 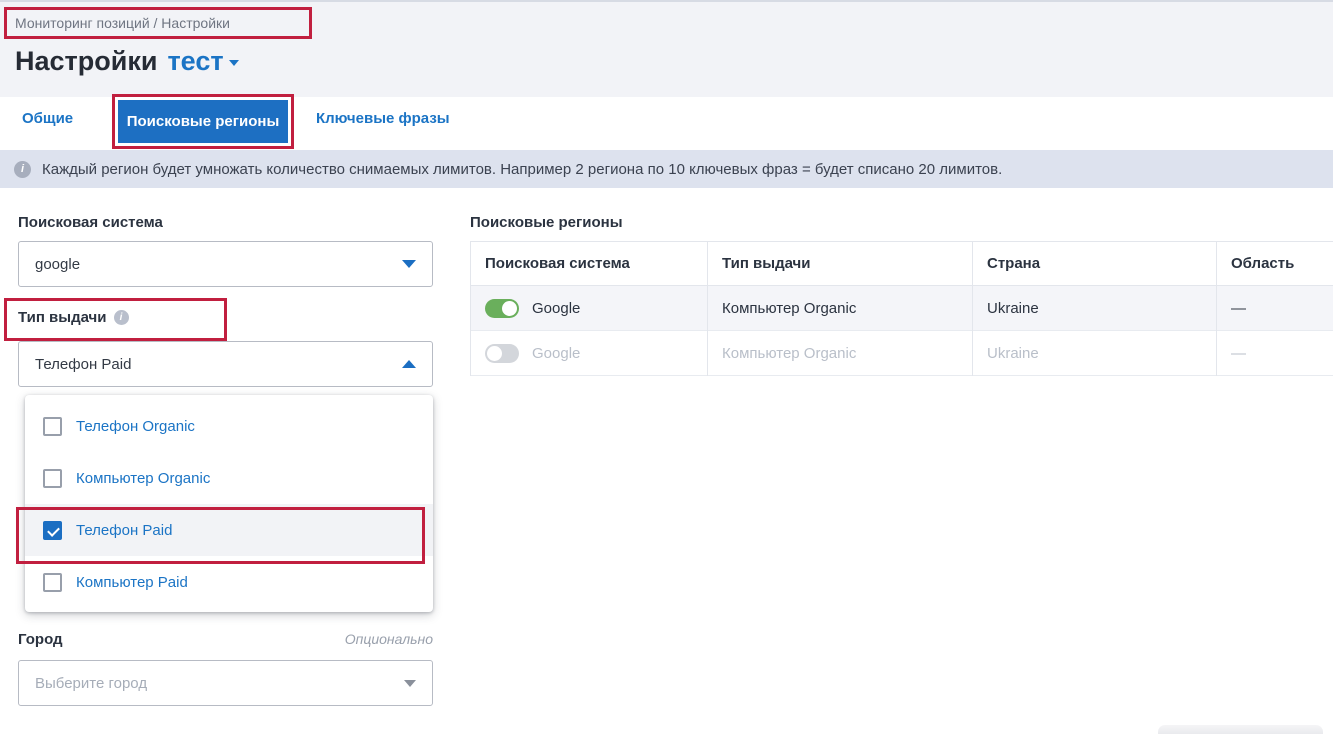 I want to click on tab-bar: Общие Поисковые регионы Ключевые фразы, so click(x=666, y=122).